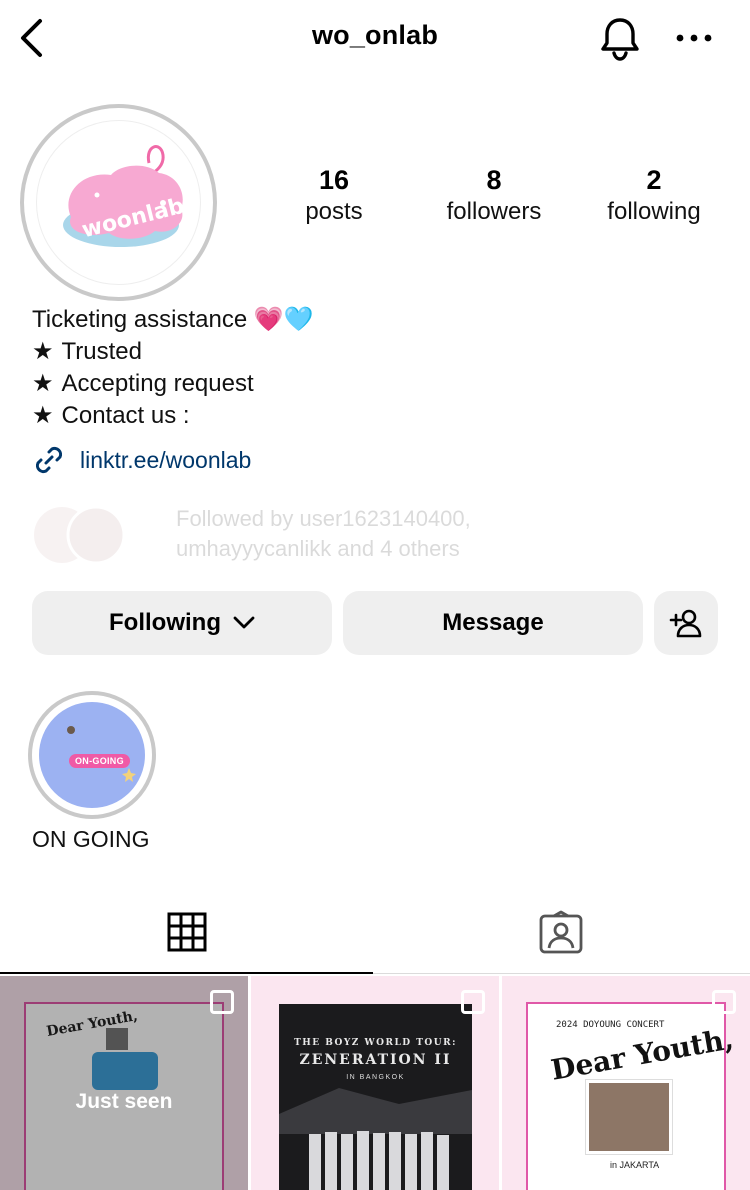 The width and height of the screenshot is (750, 1190). I want to click on tab-tagged, so click(562, 931).